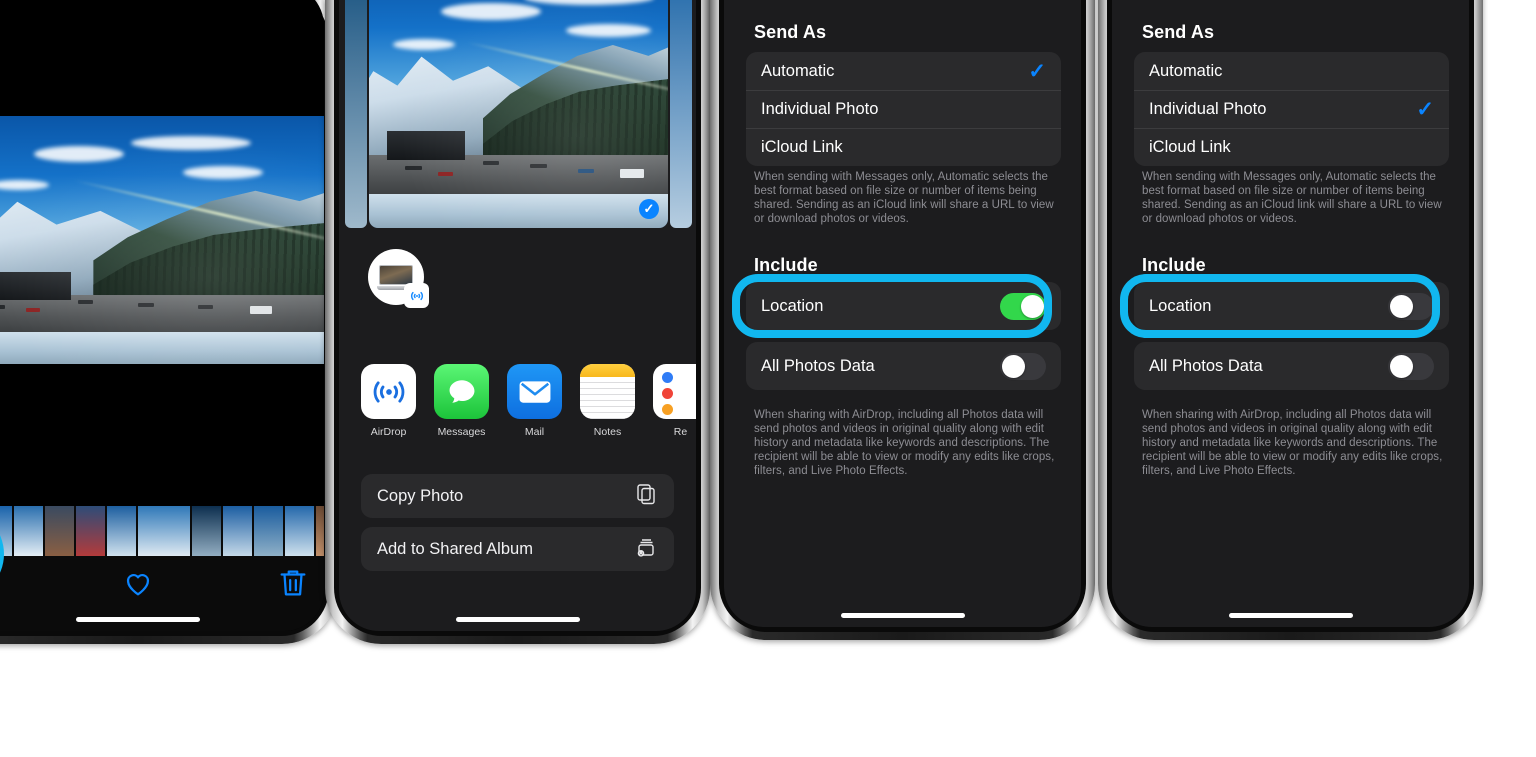  I want to click on photo-viewer-image, so click(162, 240).